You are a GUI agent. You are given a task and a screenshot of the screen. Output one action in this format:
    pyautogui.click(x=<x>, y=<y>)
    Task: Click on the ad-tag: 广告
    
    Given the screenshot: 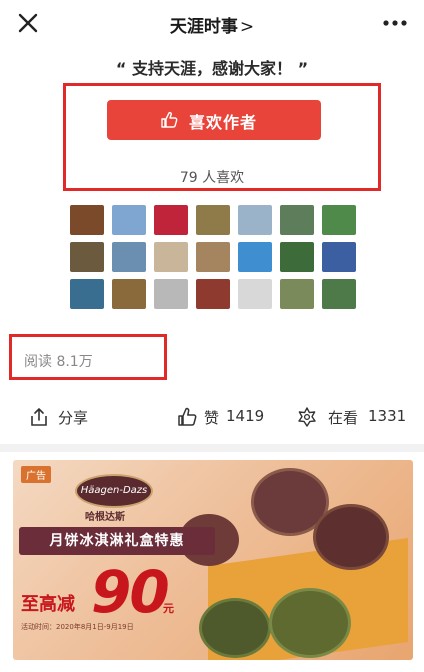 What is the action you would take?
    pyautogui.click(x=36, y=474)
    